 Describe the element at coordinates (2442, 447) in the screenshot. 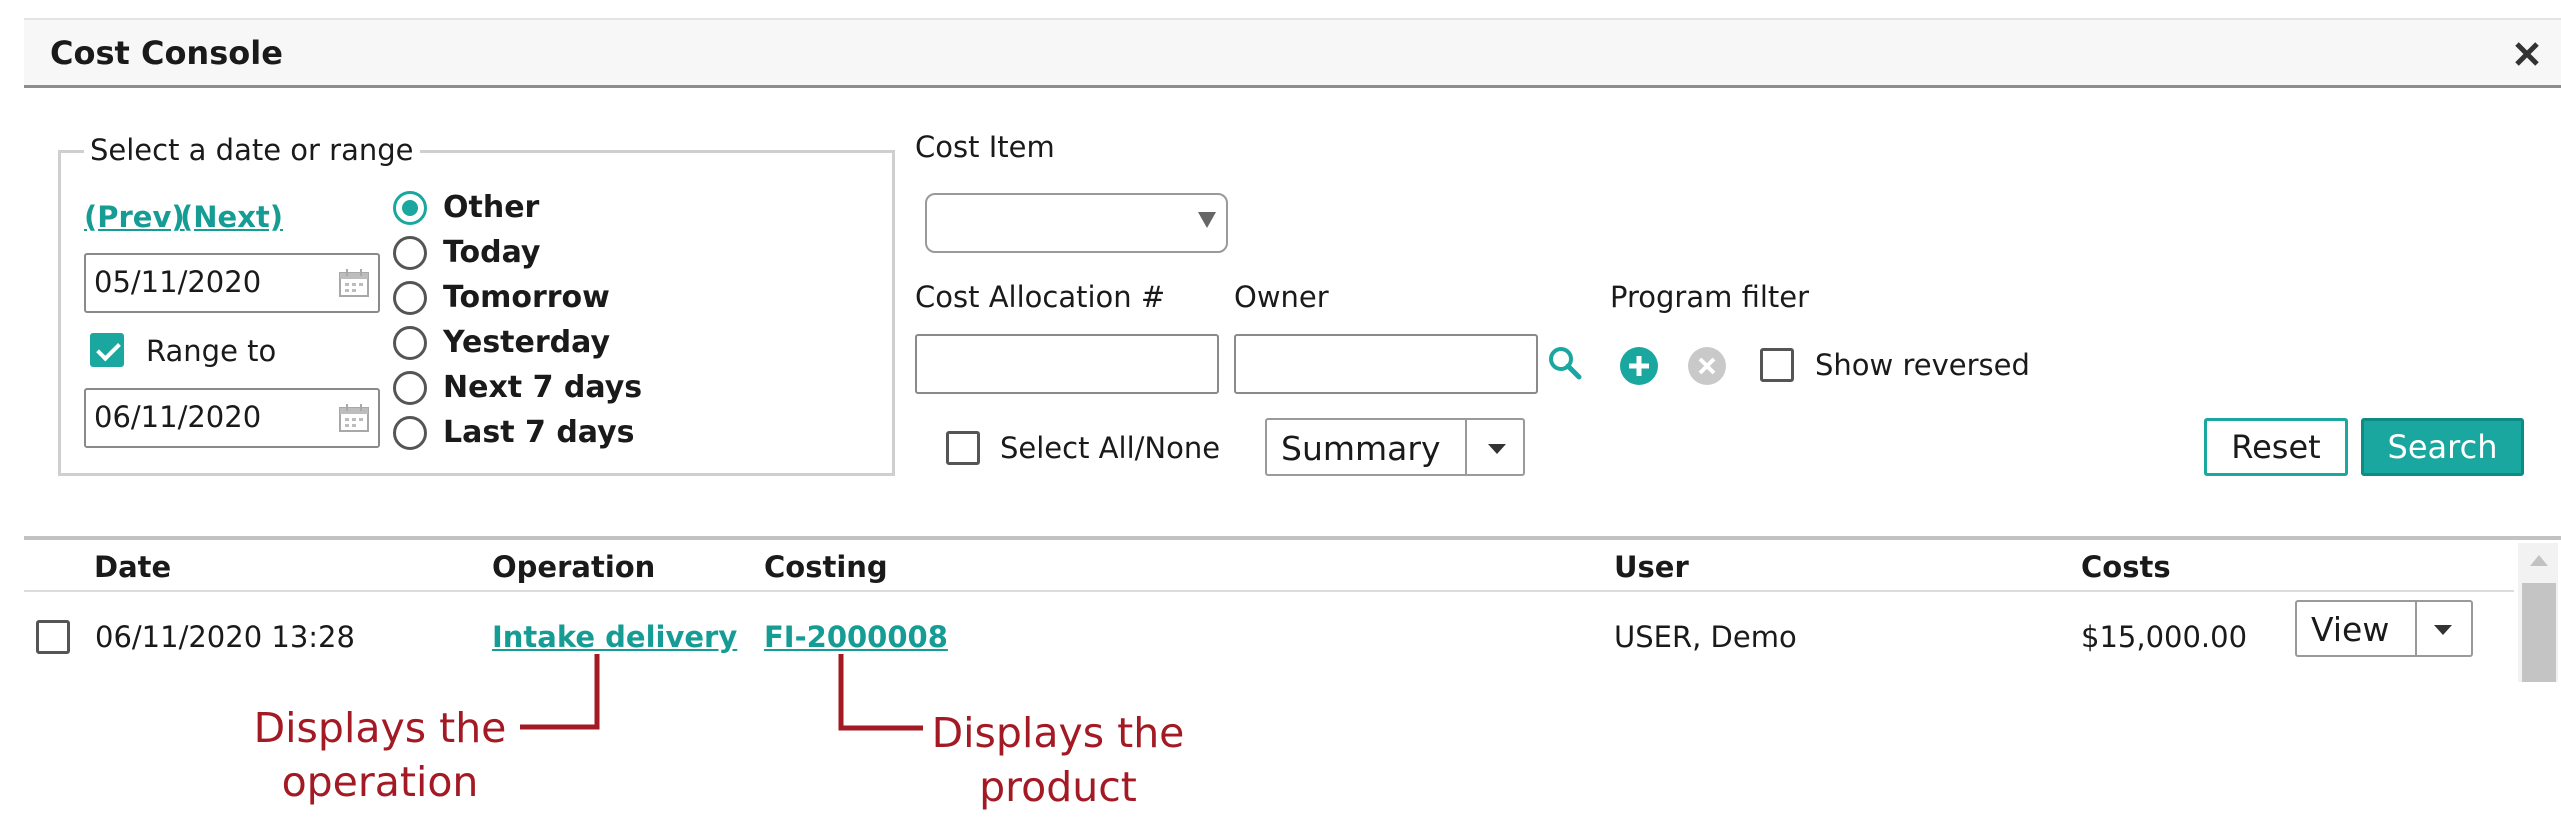

I see `search-button: Search` at that location.